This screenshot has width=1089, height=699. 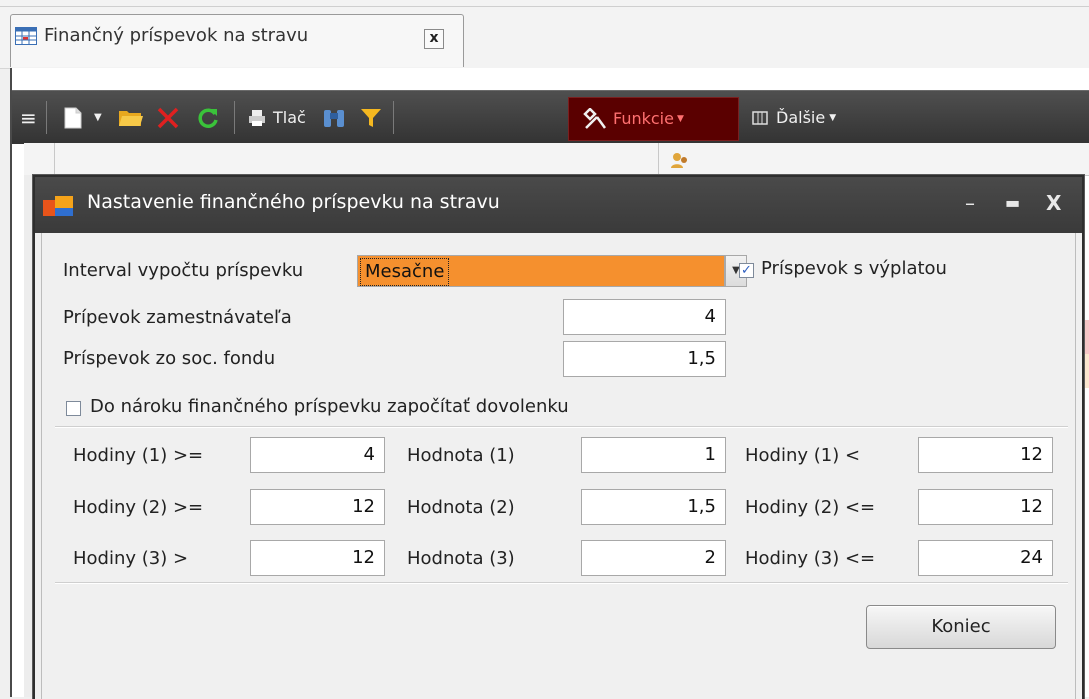 I want to click on open-button, so click(x=131, y=117).